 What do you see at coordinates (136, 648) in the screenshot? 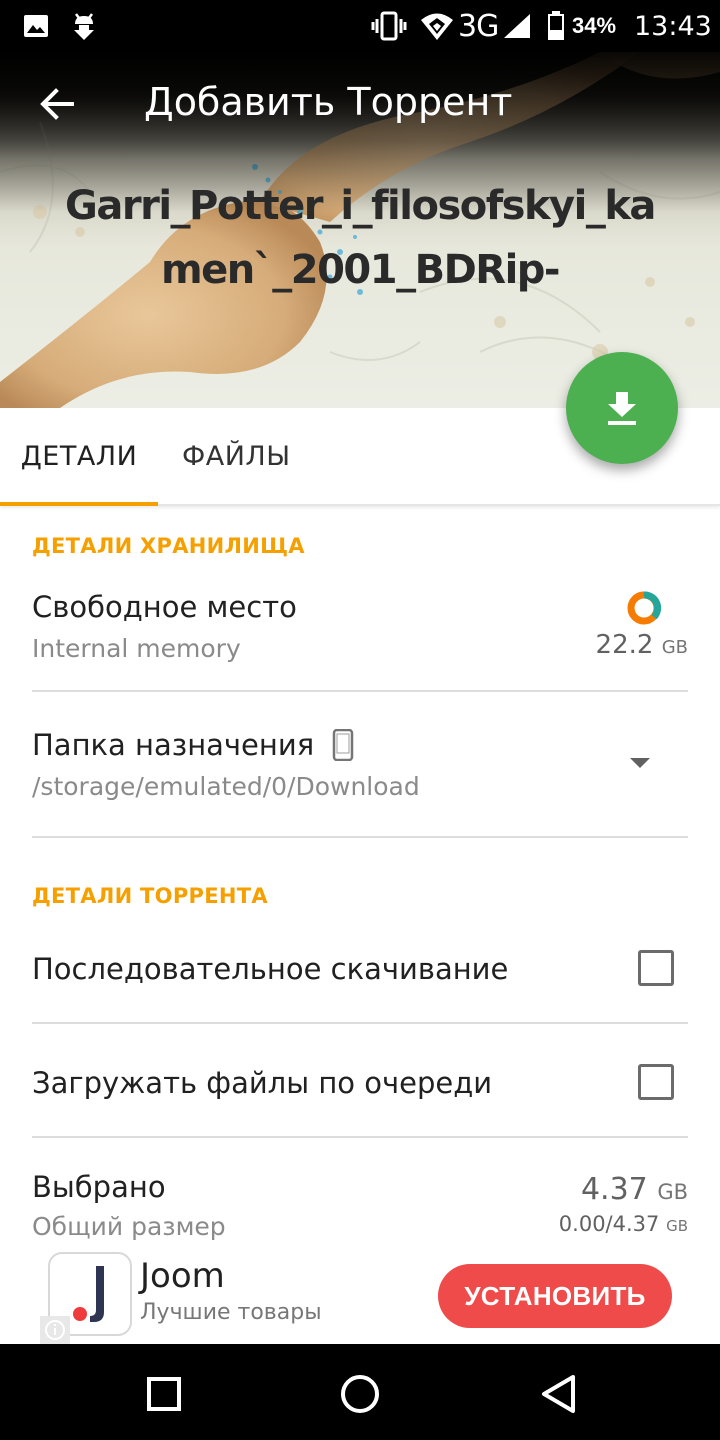
I see `free-space-subtitle: Internal memory` at bounding box center [136, 648].